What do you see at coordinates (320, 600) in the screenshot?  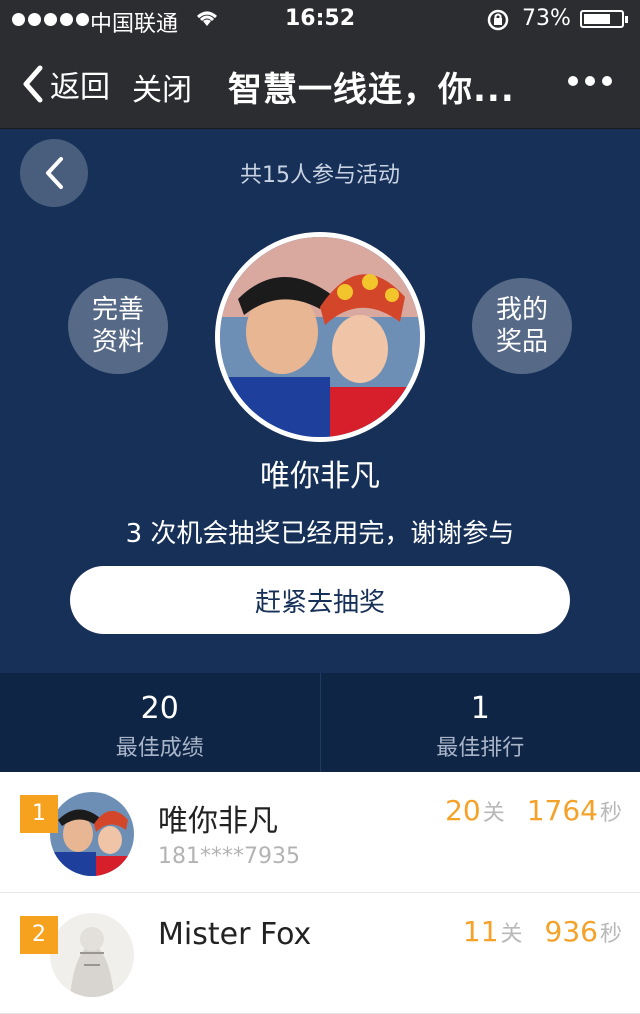 I see `lottery-button: 赶紧去抽奖` at bounding box center [320, 600].